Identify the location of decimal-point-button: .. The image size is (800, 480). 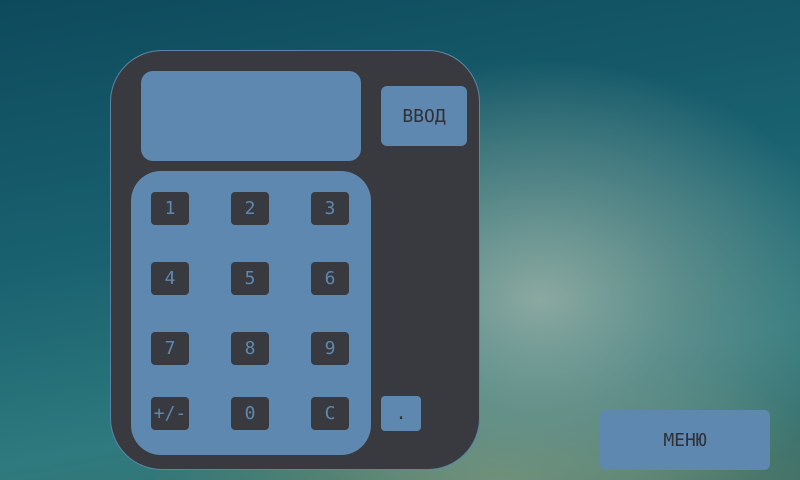
(401, 413).